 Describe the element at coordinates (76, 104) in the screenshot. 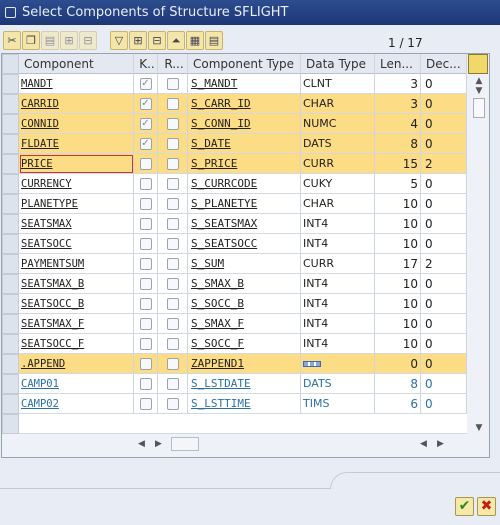

I see `component-name: CARRID` at that location.